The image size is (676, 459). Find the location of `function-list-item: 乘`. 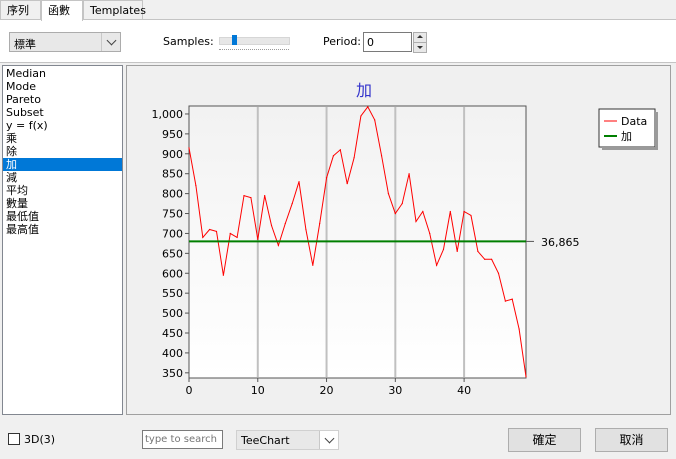

function-list-item: 乘 is located at coordinates (62, 138).